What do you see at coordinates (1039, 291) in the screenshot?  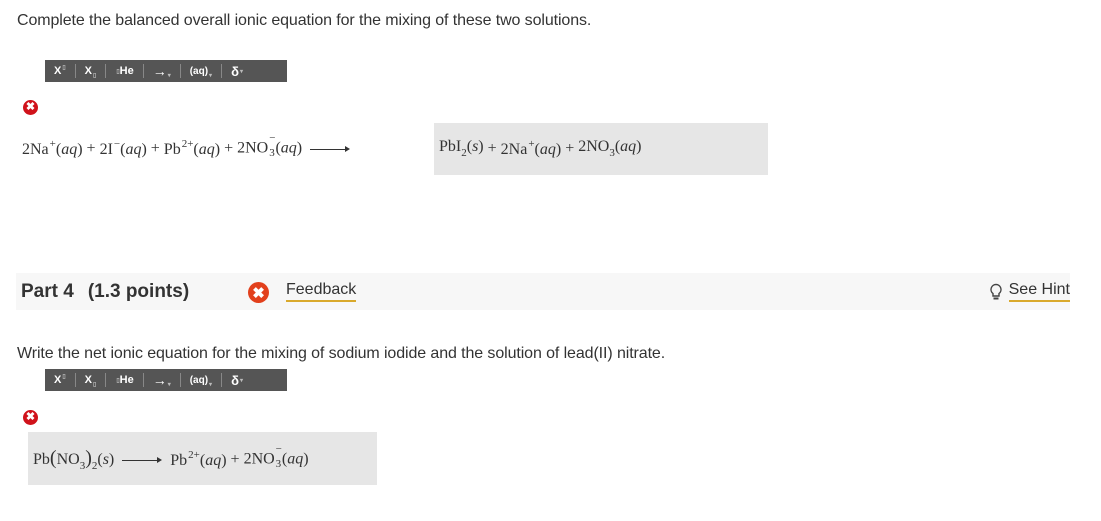 I see `see-hint-label: See Hint` at bounding box center [1039, 291].